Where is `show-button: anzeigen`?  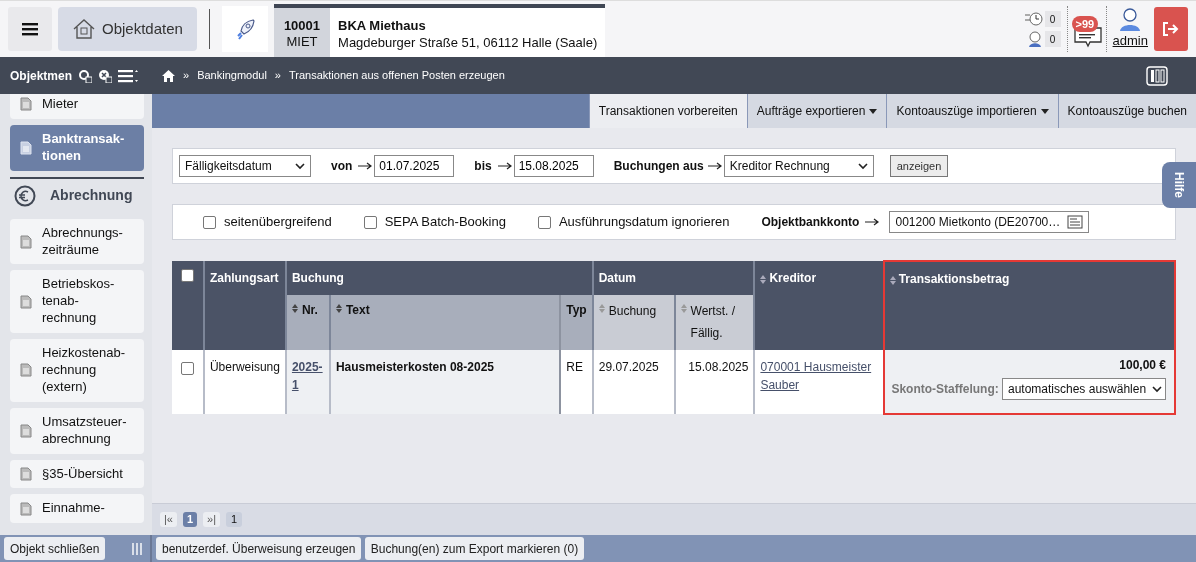
show-button: anzeigen is located at coordinates (919, 166).